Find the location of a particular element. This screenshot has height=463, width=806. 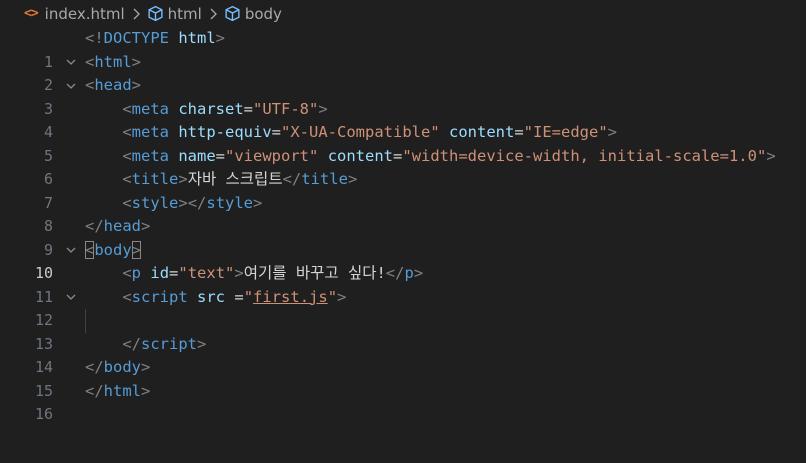

token-attr: src is located at coordinates (211, 296).